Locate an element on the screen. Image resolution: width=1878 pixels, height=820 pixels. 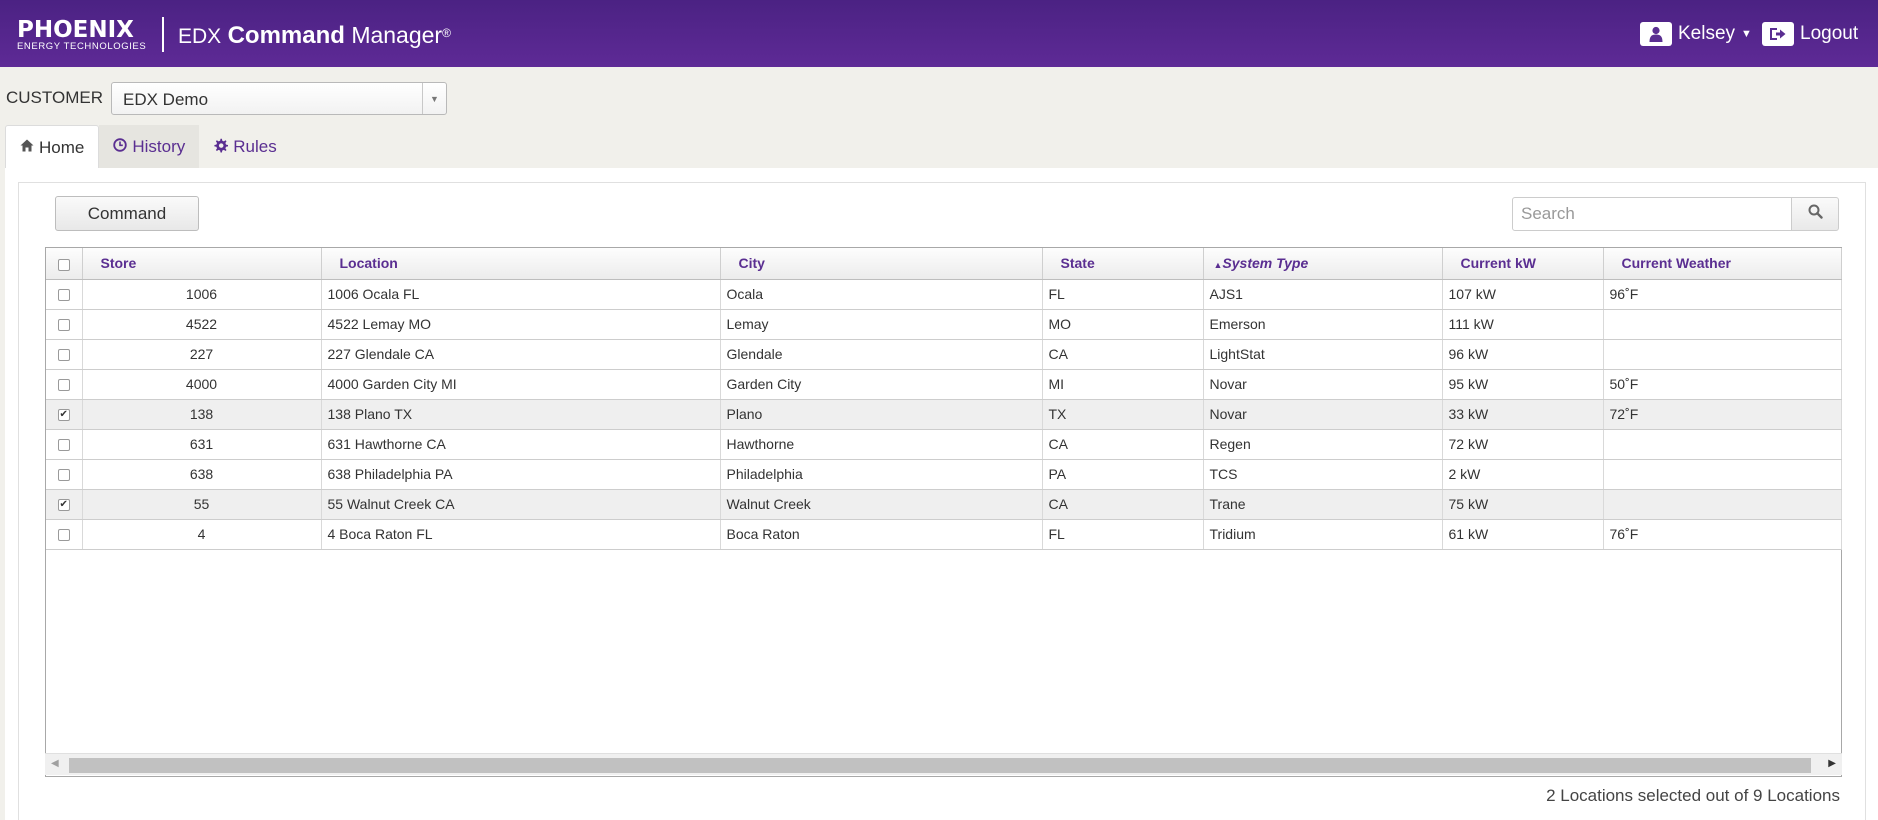
cell-store: 4522 is located at coordinates (202, 324).